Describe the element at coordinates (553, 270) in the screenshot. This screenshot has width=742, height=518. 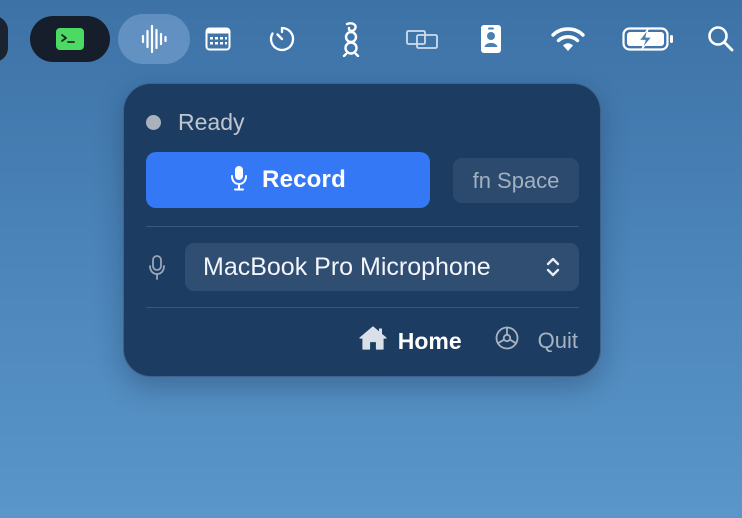
I see `chevron-up-down-icon` at that location.